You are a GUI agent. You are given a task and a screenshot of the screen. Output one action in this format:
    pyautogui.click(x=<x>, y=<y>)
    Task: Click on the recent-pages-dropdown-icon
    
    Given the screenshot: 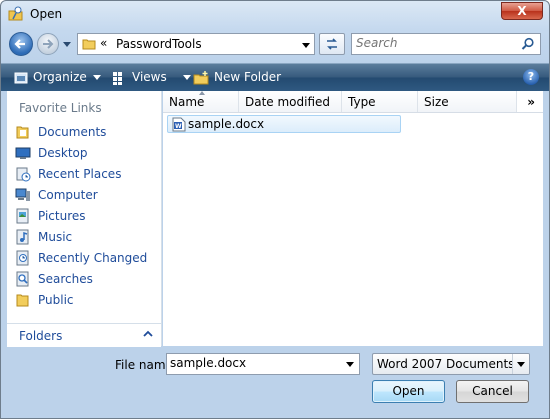 What is the action you would take?
    pyautogui.click(x=67, y=44)
    